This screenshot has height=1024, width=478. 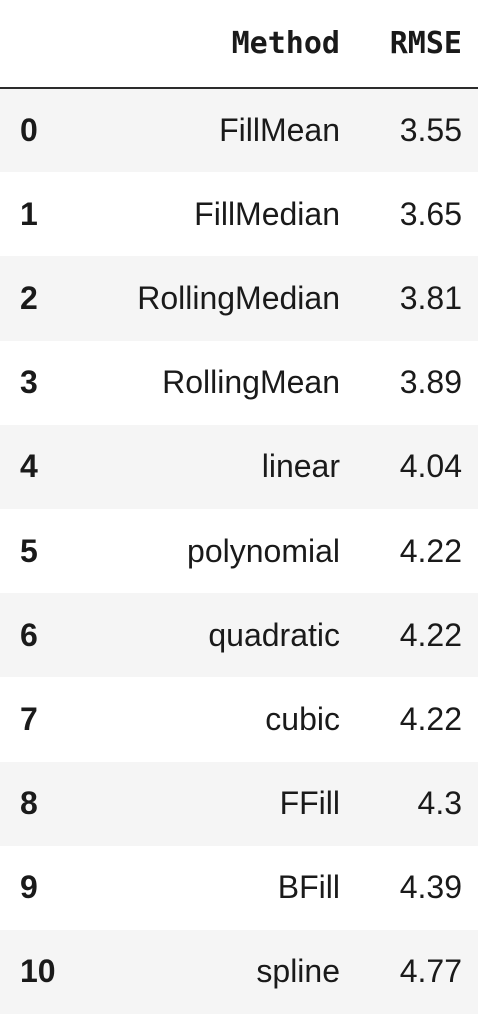 What do you see at coordinates (29, 382) in the screenshot?
I see `row-index: 3` at bounding box center [29, 382].